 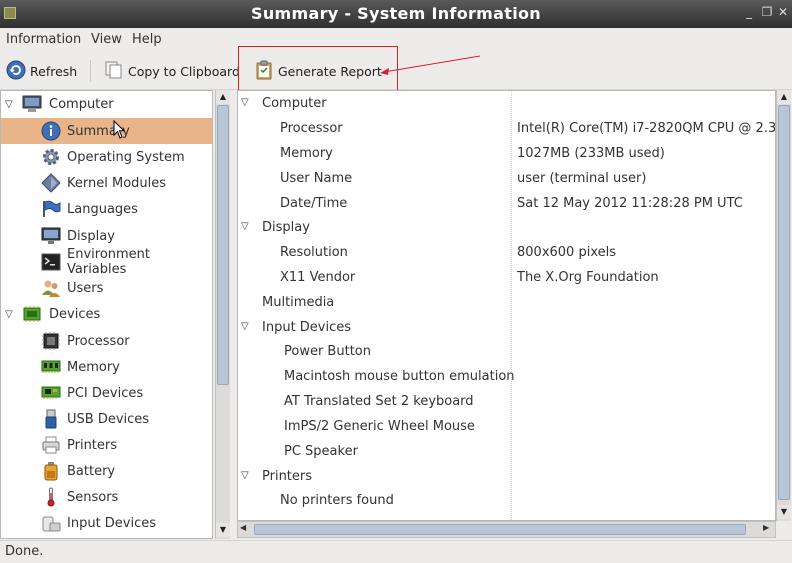 I want to click on info-icon, so click(x=51, y=131).